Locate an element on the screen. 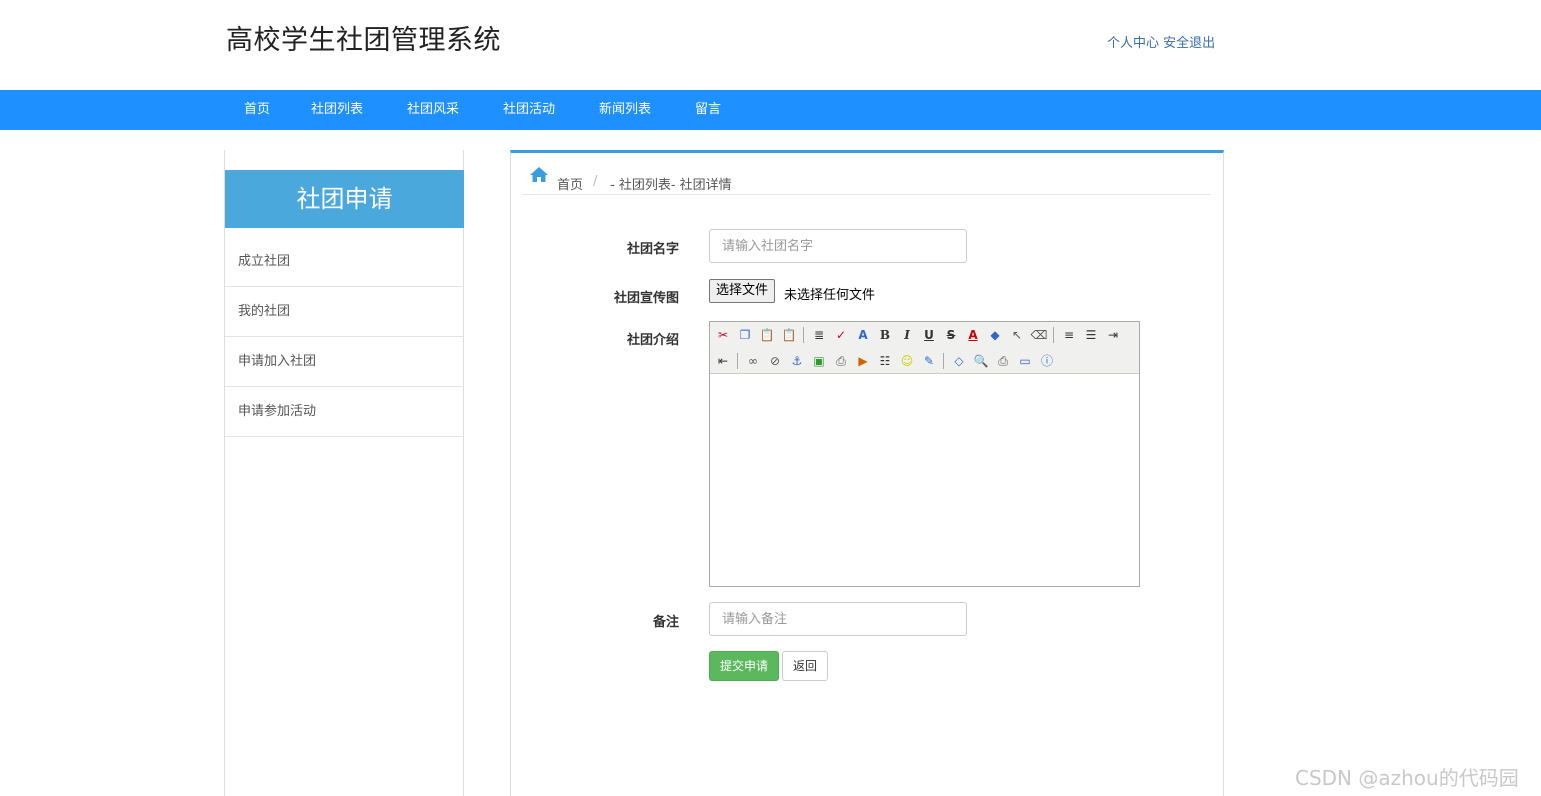 This screenshot has width=1541, height=796. club-name-input is located at coordinates (838, 246).